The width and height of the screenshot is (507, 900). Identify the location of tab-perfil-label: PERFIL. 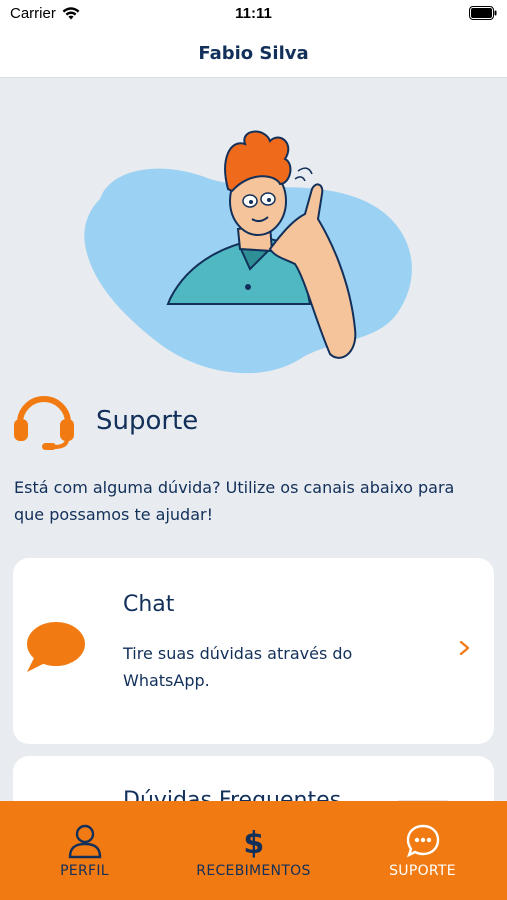
(84, 871).